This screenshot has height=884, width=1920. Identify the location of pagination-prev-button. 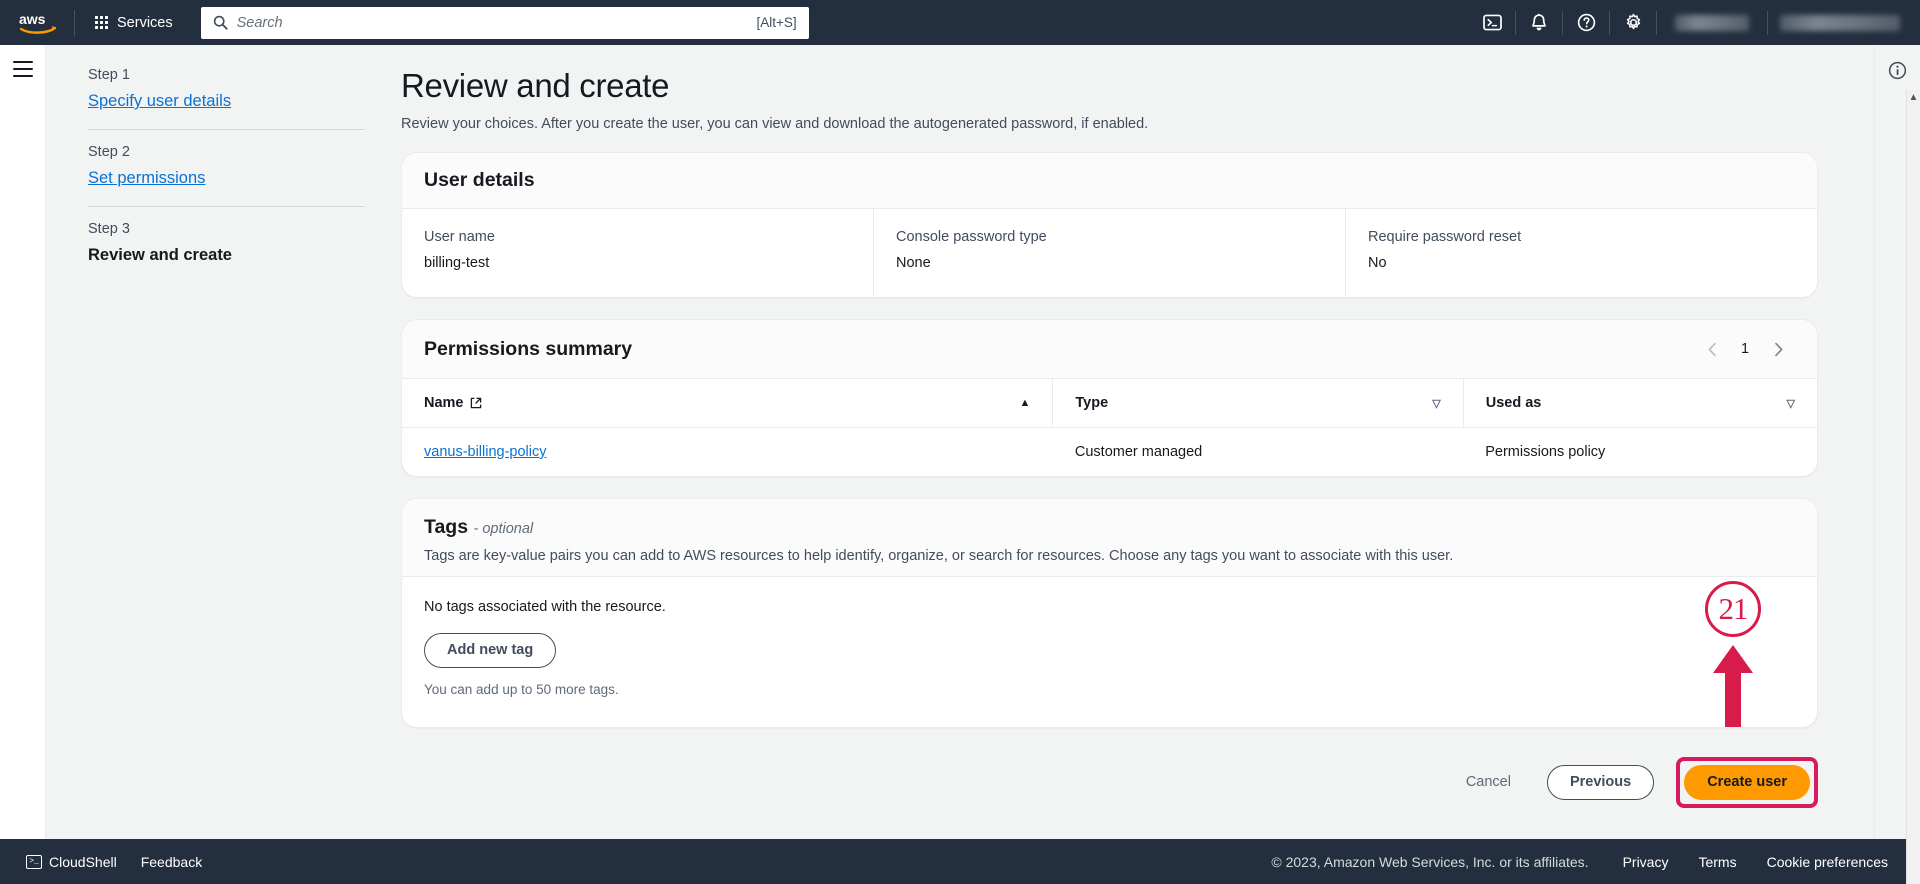
(1712, 349).